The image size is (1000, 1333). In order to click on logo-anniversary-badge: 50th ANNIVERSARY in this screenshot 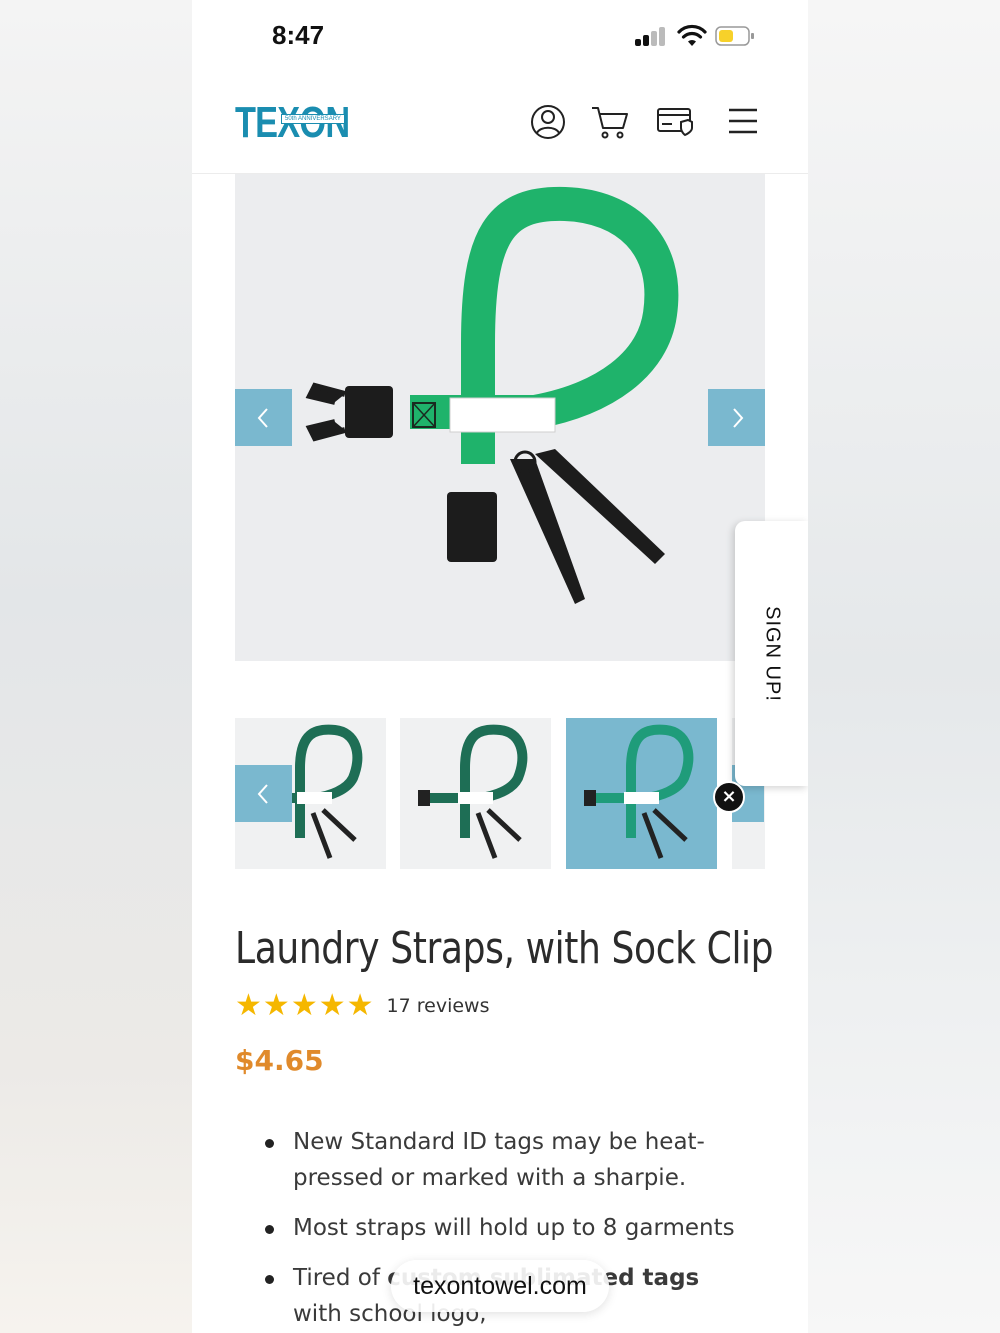, I will do `click(313, 119)`.